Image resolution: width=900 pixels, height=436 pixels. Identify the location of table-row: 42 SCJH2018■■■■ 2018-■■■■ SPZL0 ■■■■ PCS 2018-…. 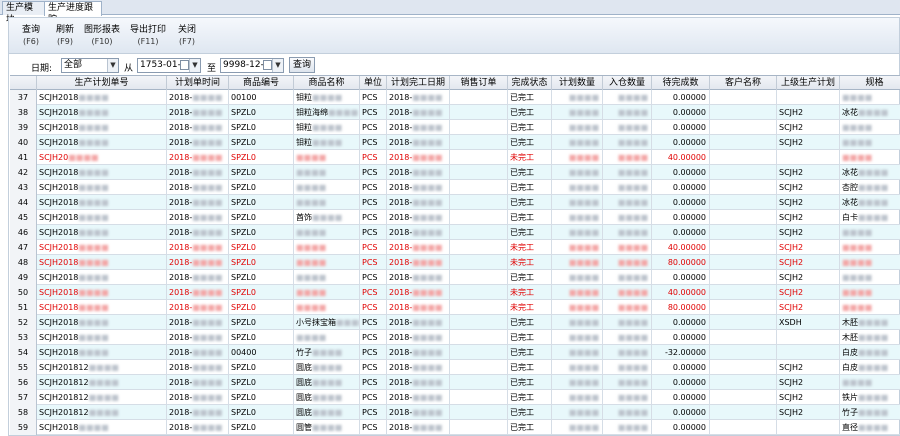
(455, 172).